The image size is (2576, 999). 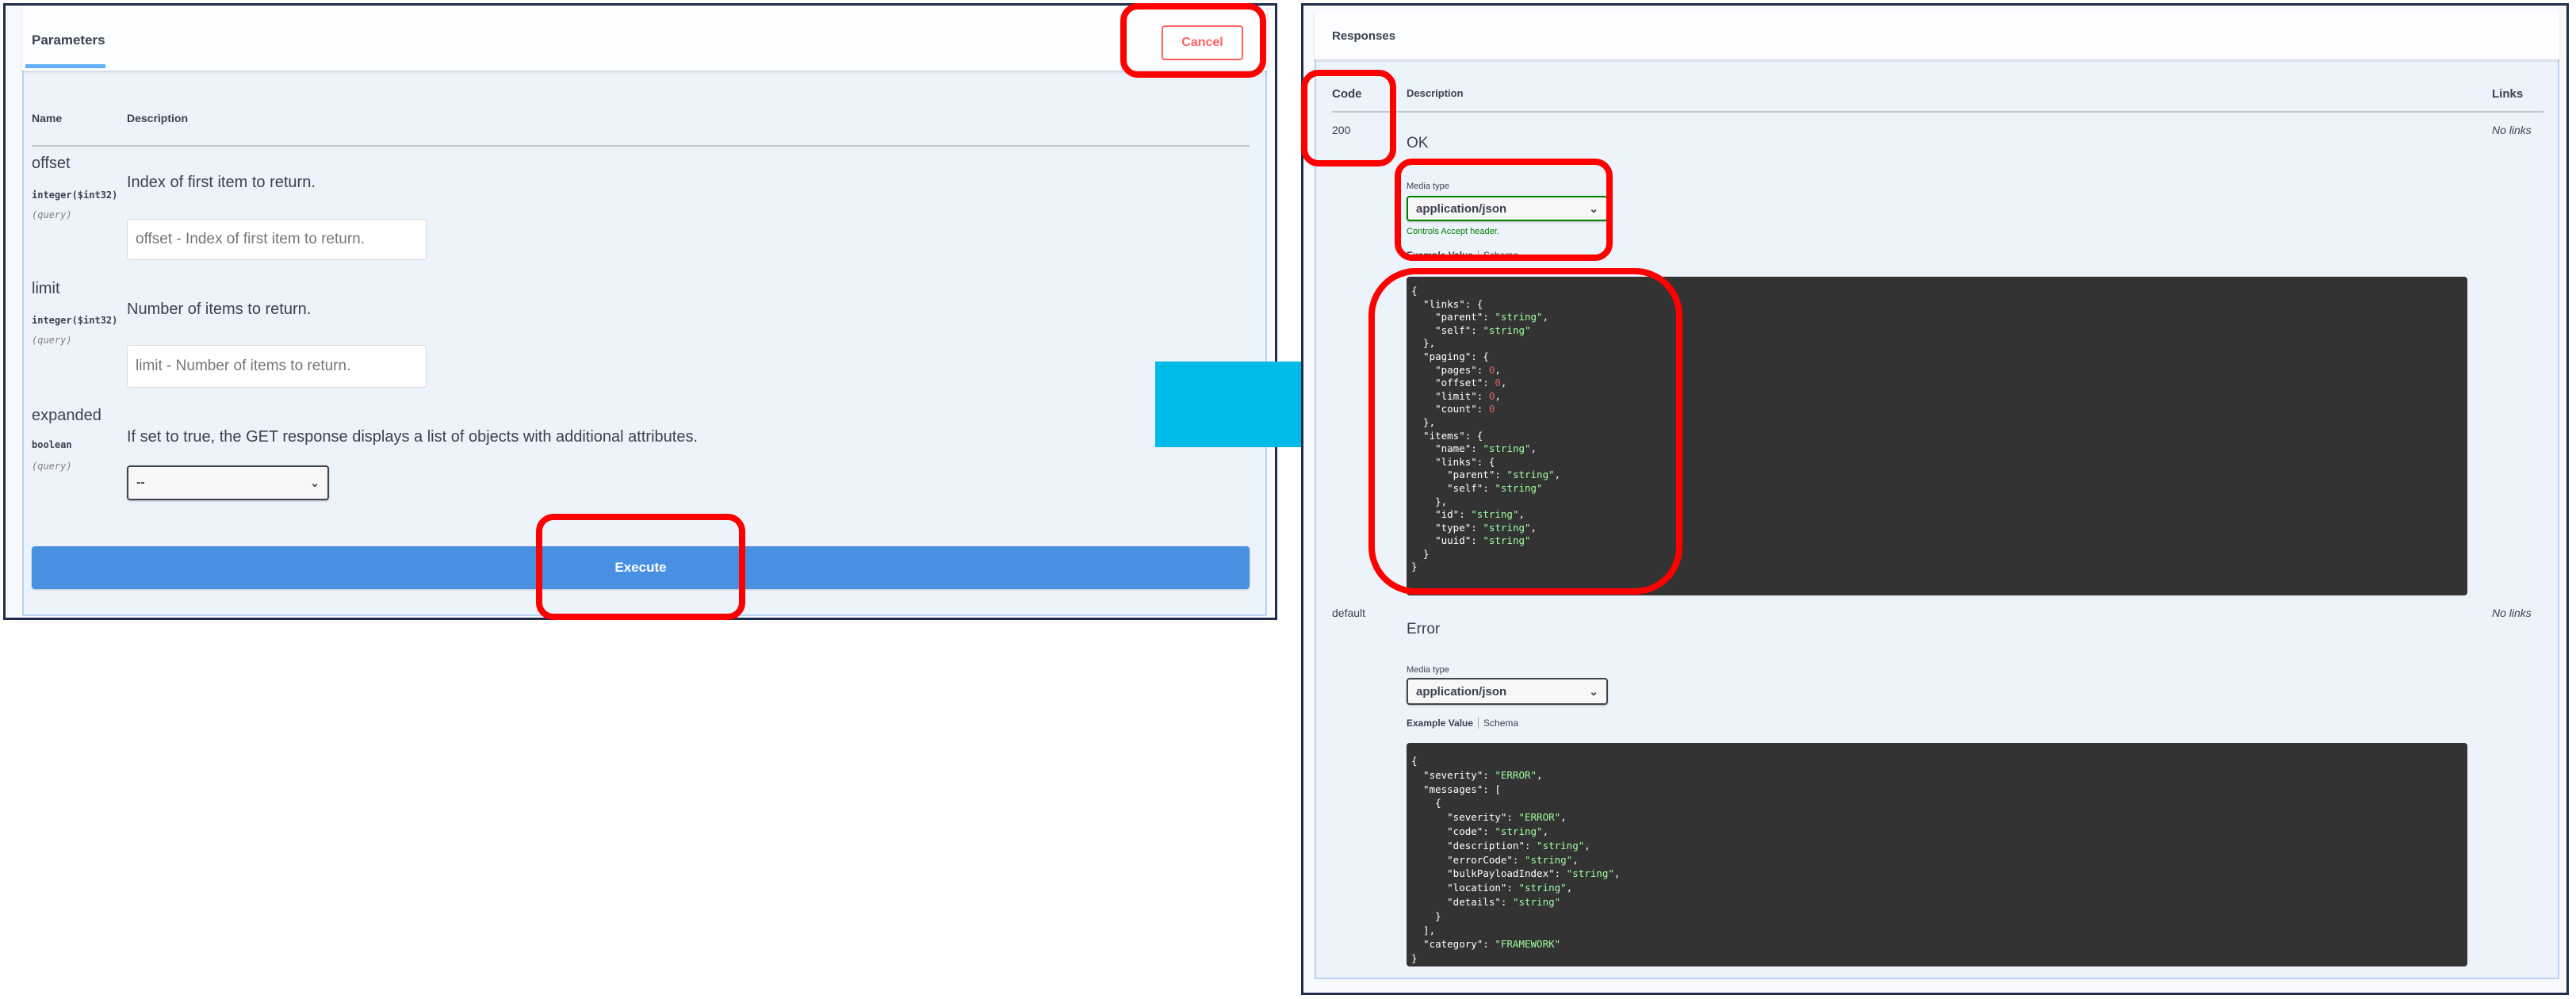 I want to click on cancel-highlight, so click(x=1193, y=40).